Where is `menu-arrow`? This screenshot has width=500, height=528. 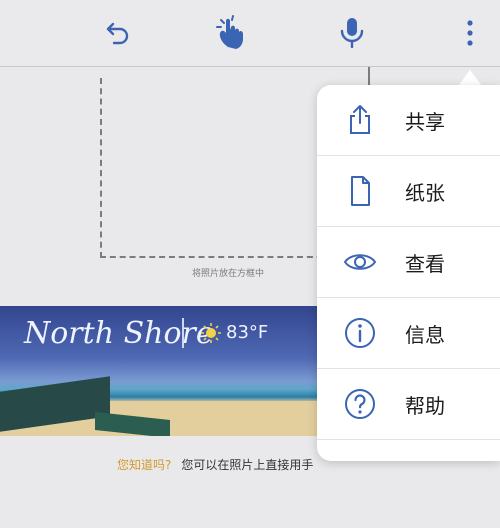
menu-arrow is located at coordinates (470, 78).